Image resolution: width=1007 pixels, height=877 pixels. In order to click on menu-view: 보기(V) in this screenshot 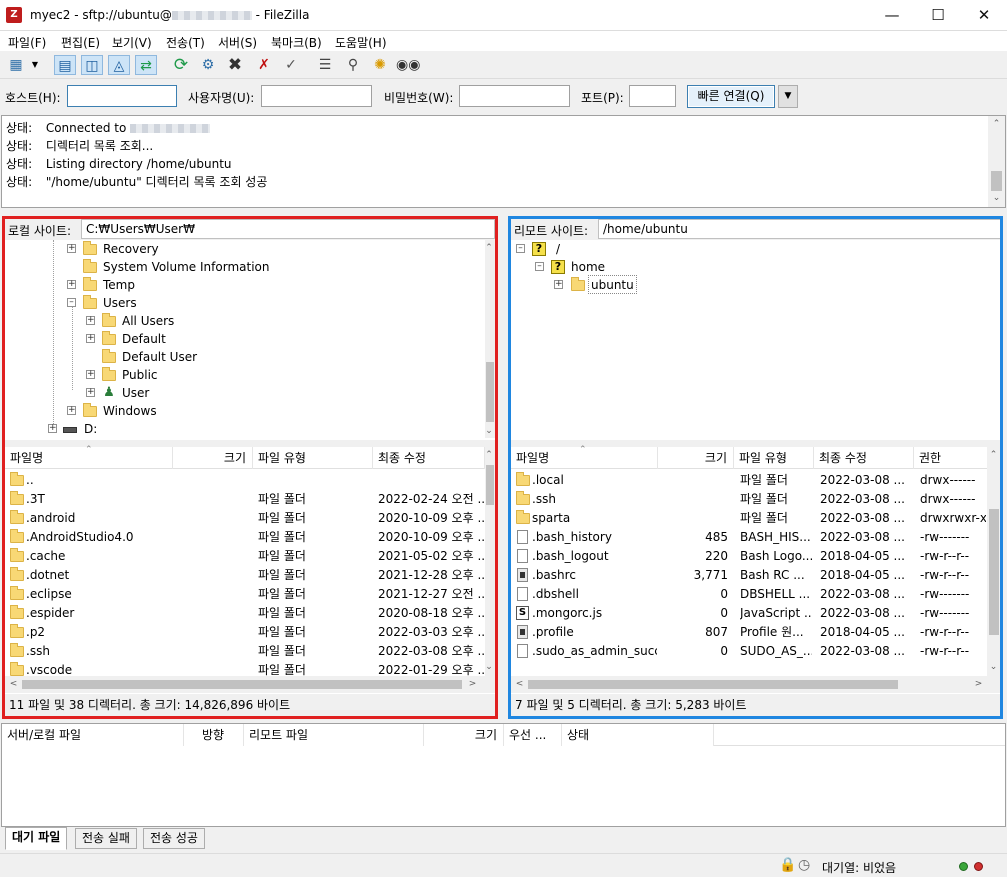, I will do `click(132, 42)`.